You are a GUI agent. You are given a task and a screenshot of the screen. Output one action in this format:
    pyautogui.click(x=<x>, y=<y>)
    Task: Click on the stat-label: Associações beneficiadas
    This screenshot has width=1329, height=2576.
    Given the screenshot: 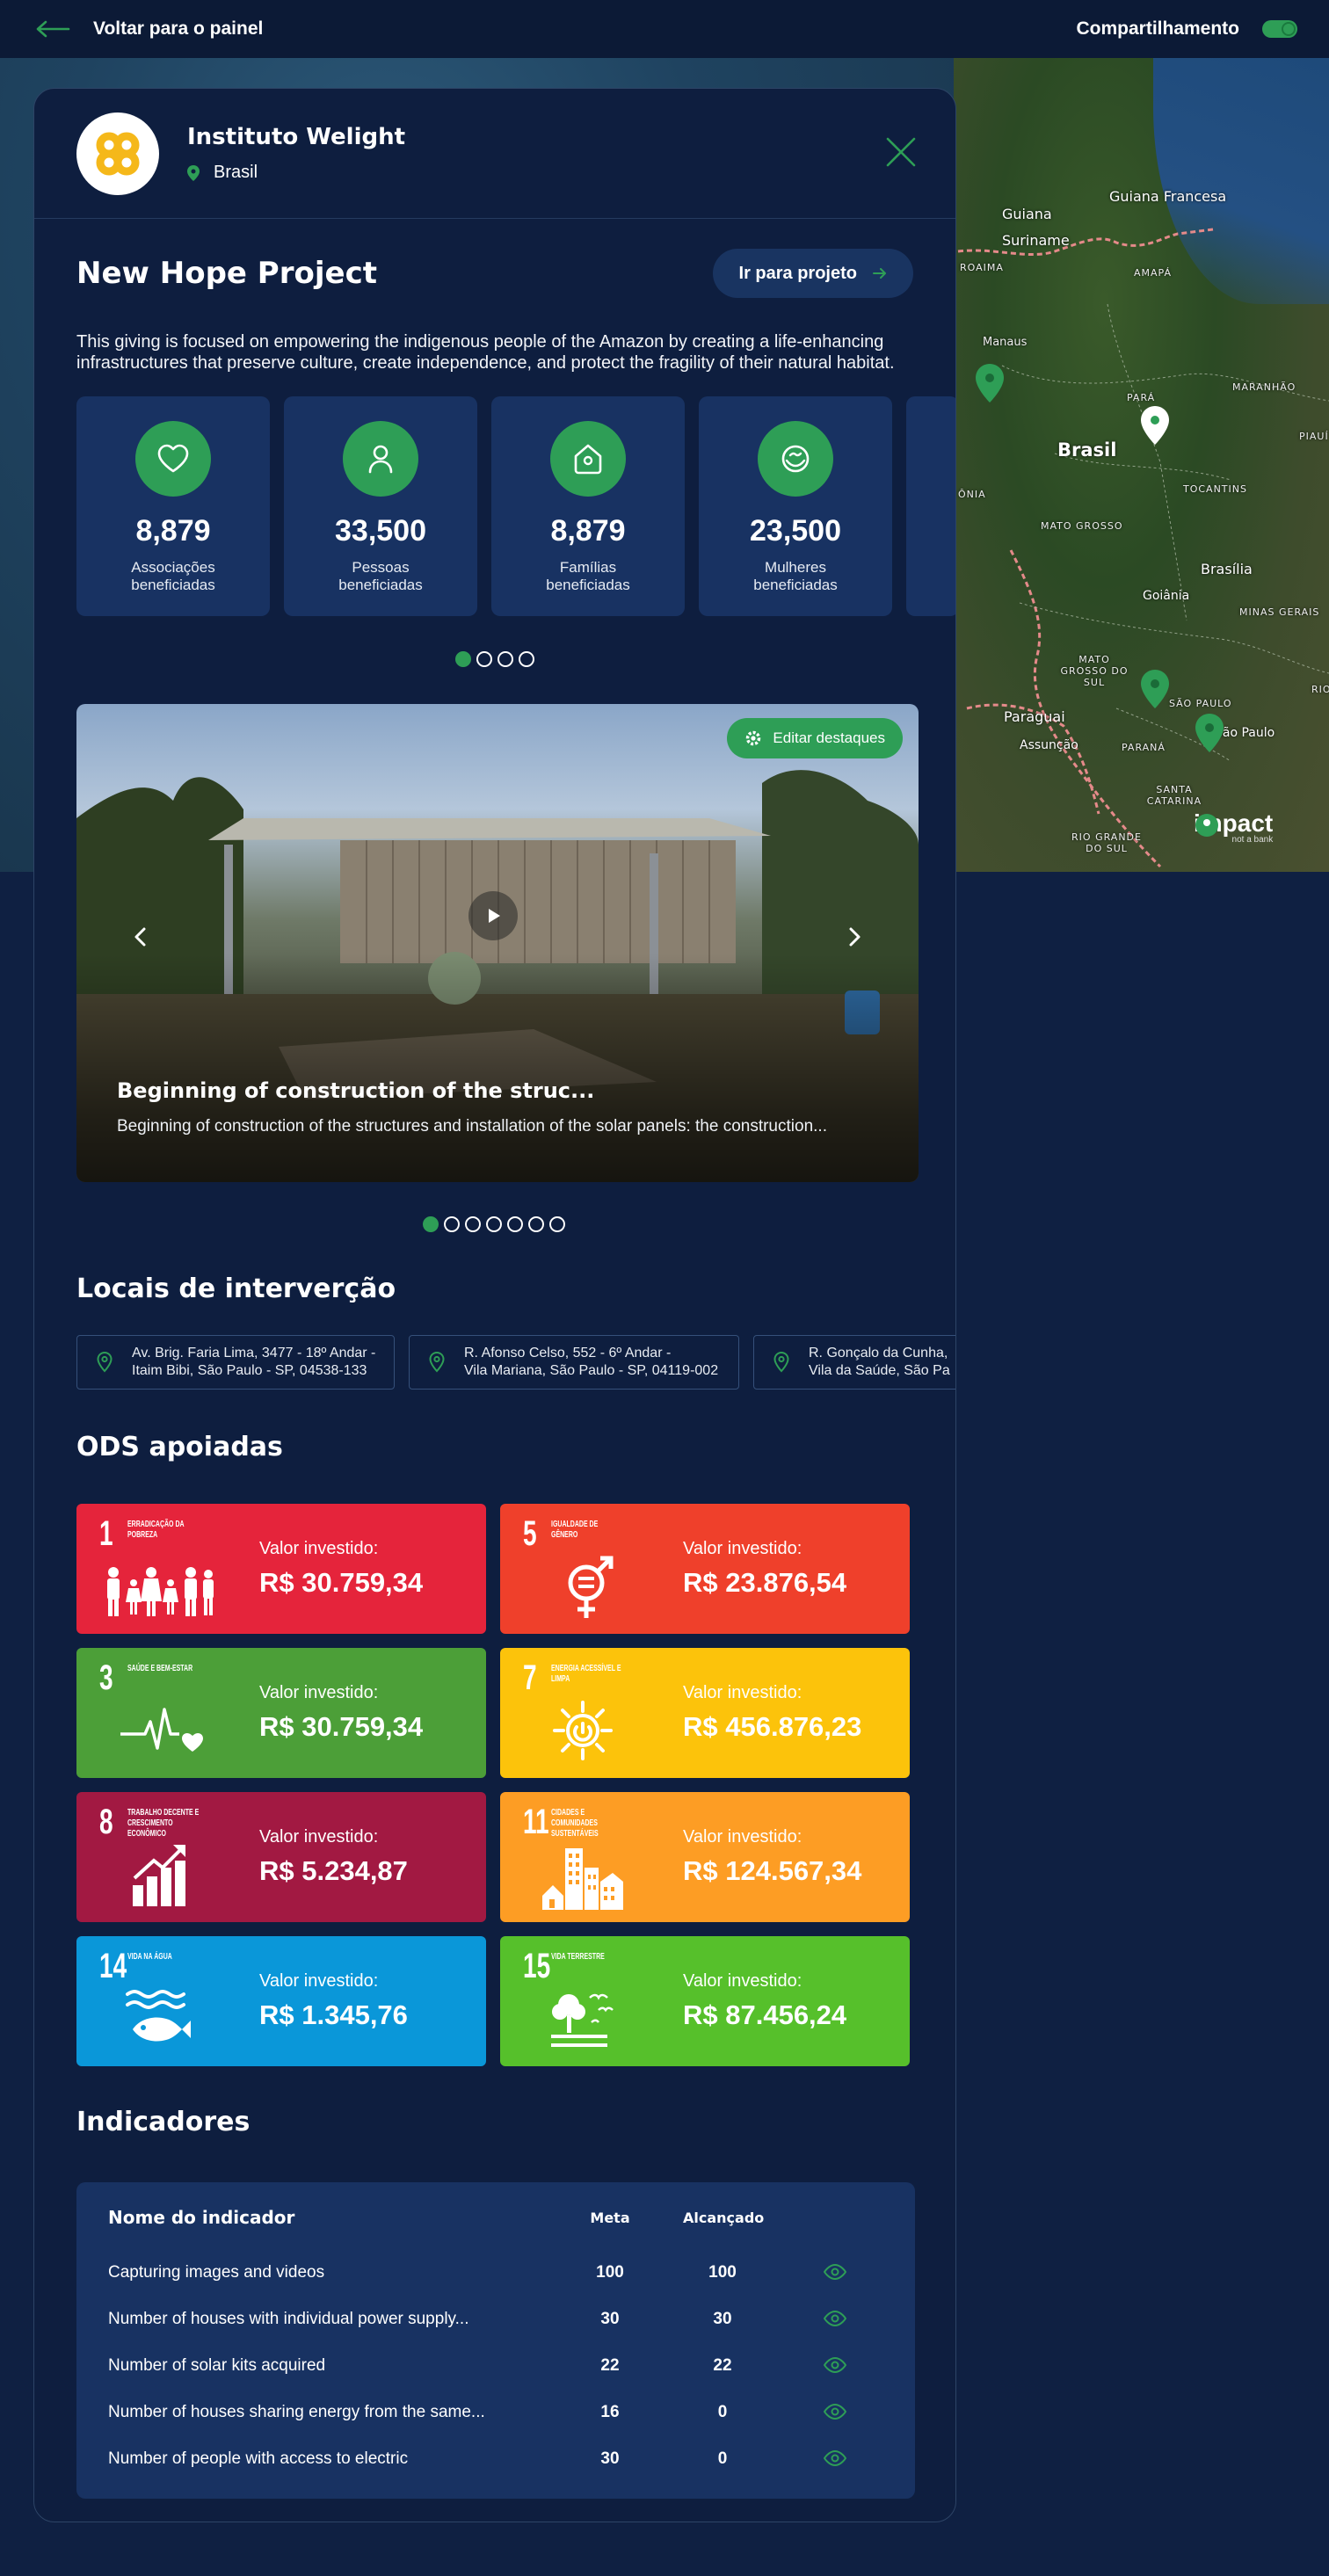 What is the action you would take?
    pyautogui.click(x=173, y=576)
    